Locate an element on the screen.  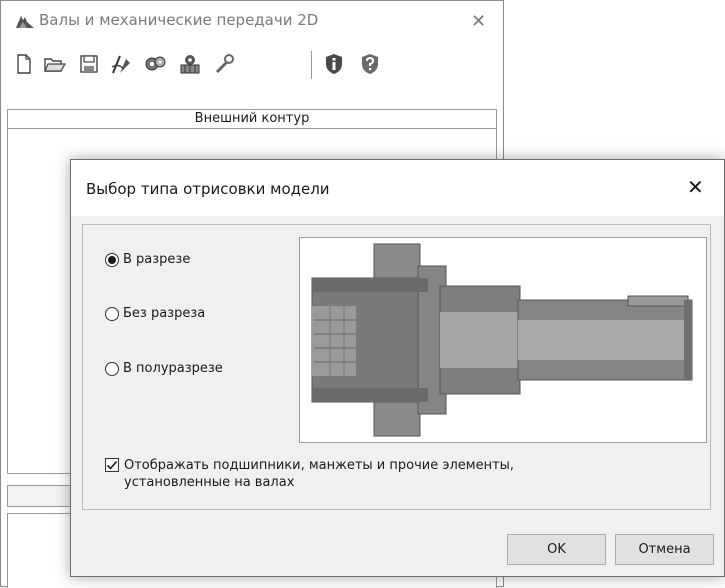
radio-button-checked is located at coordinates (112, 259).